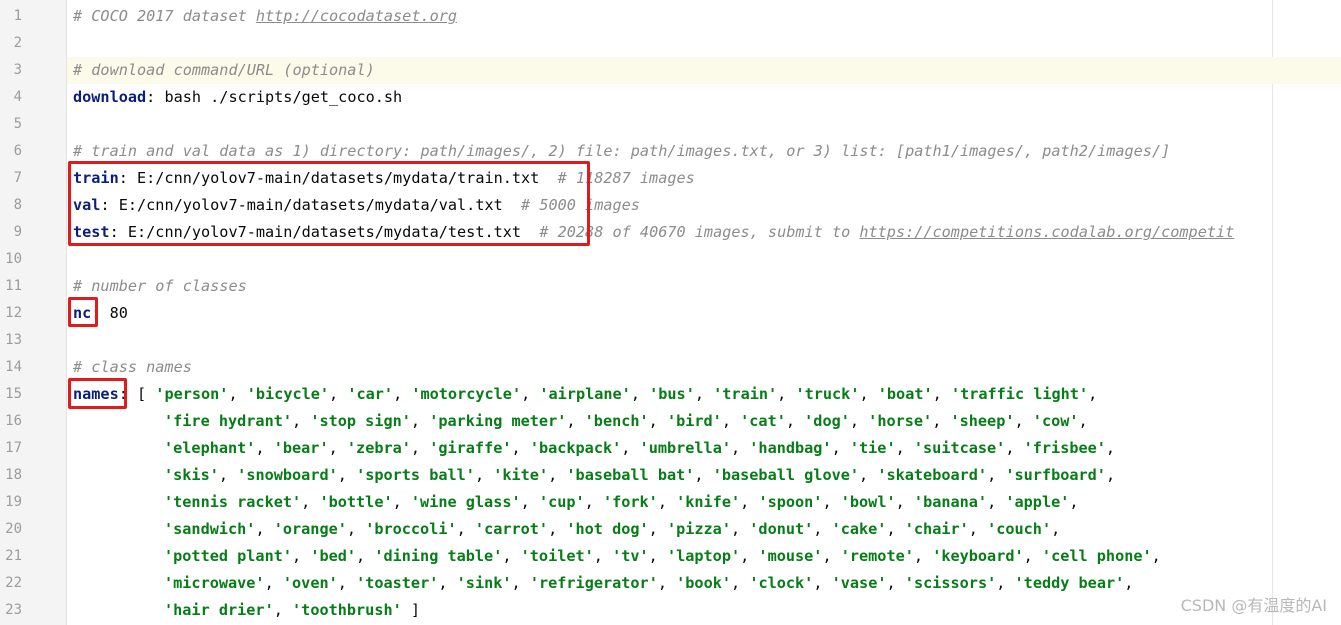 This screenshot has height=625, width=1341. I want to click on class-name-string: 'tennis racket', so click(233, 502).